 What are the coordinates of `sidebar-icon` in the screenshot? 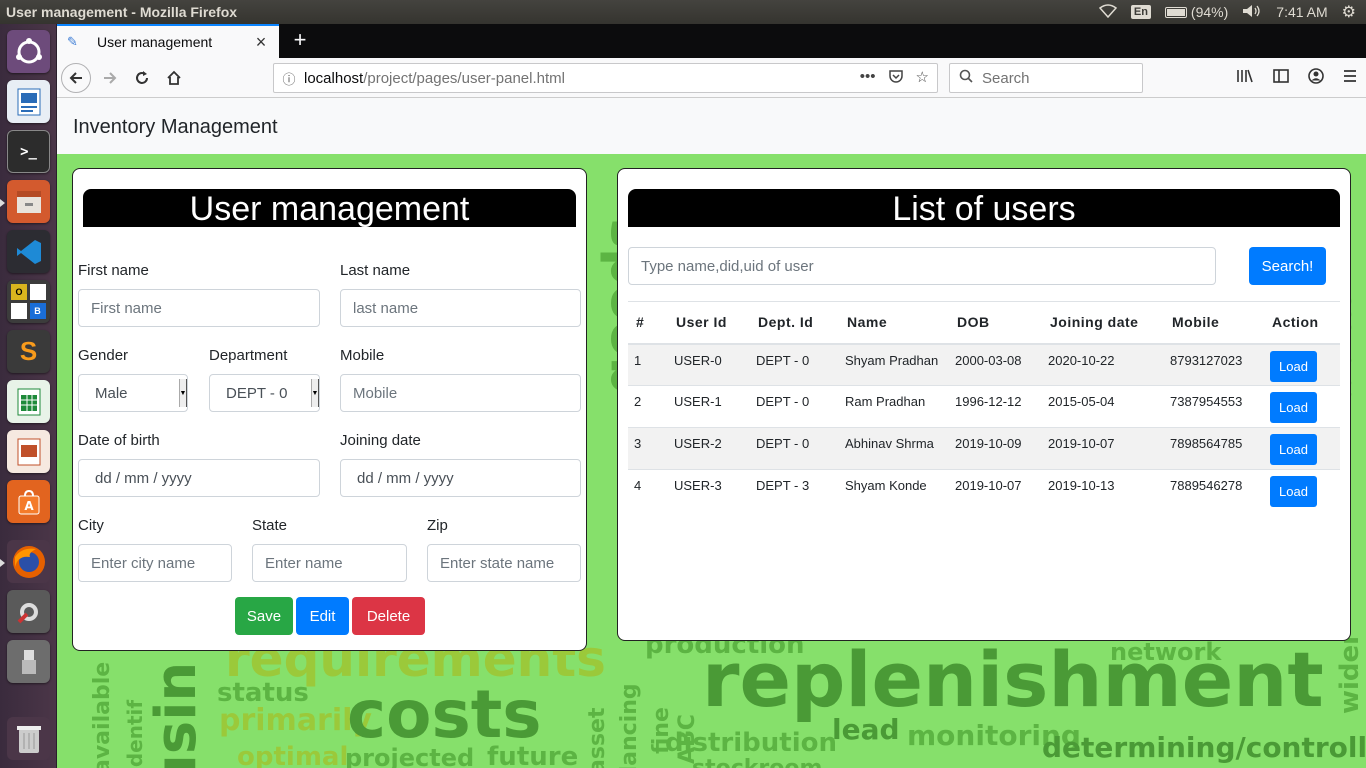 It's located at (1281, 78).